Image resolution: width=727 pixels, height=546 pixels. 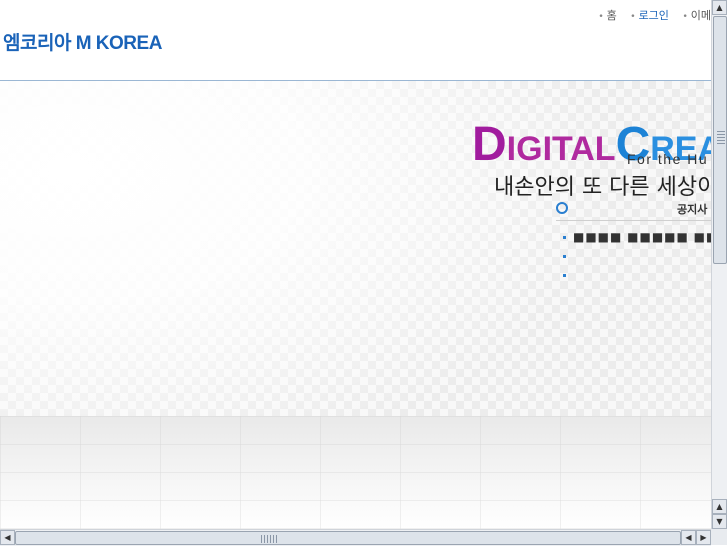 I want to click on vertical-scrollbar: ▲ ▲ ▼, so click(x=719, y=264).